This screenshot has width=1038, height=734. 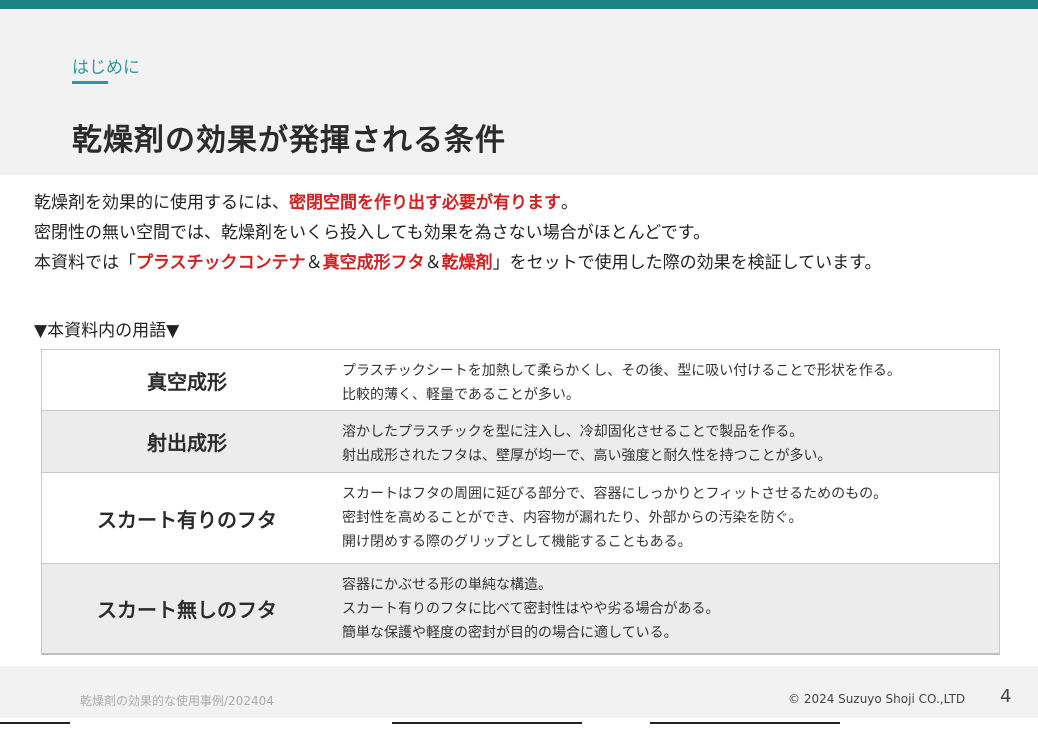 I want to click on term-name: 射出成形, so click(x=187, y=443).